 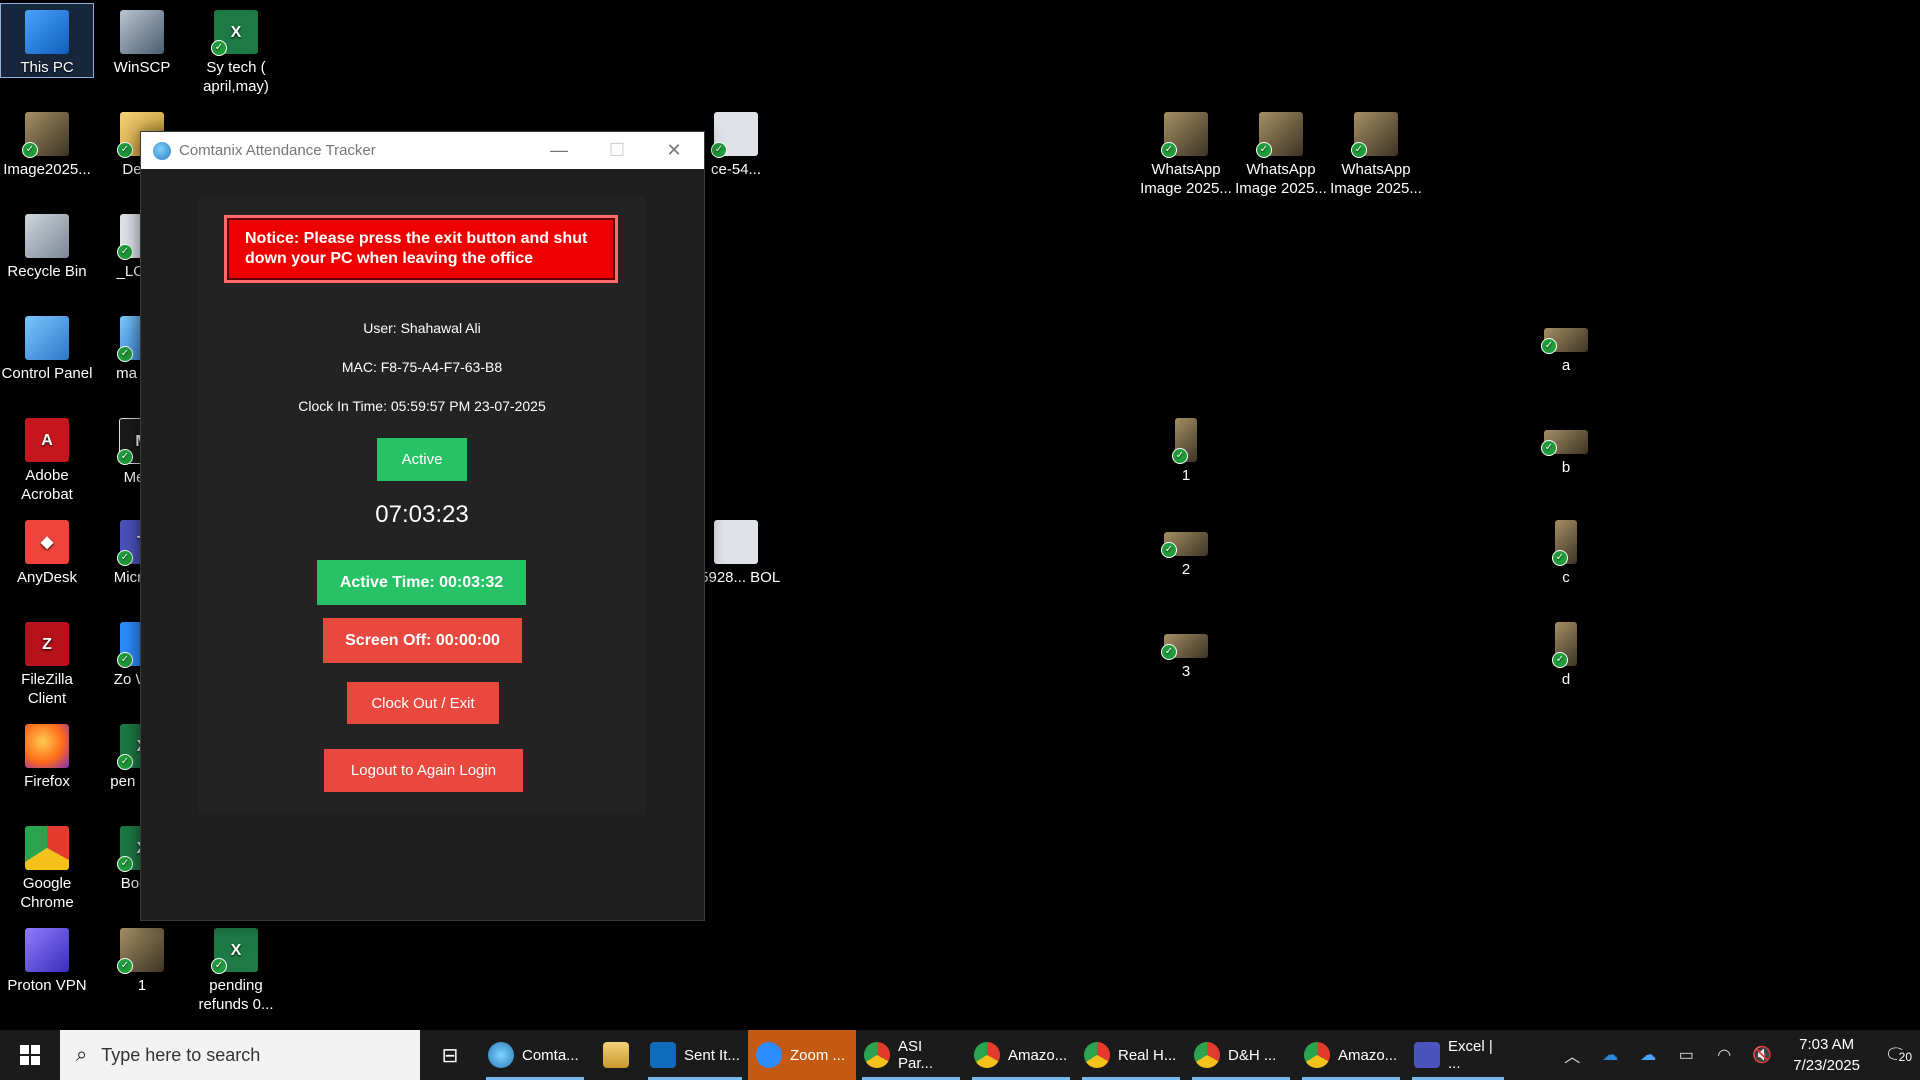 I want to click on winscp-icon, so click(x=142, y=32).